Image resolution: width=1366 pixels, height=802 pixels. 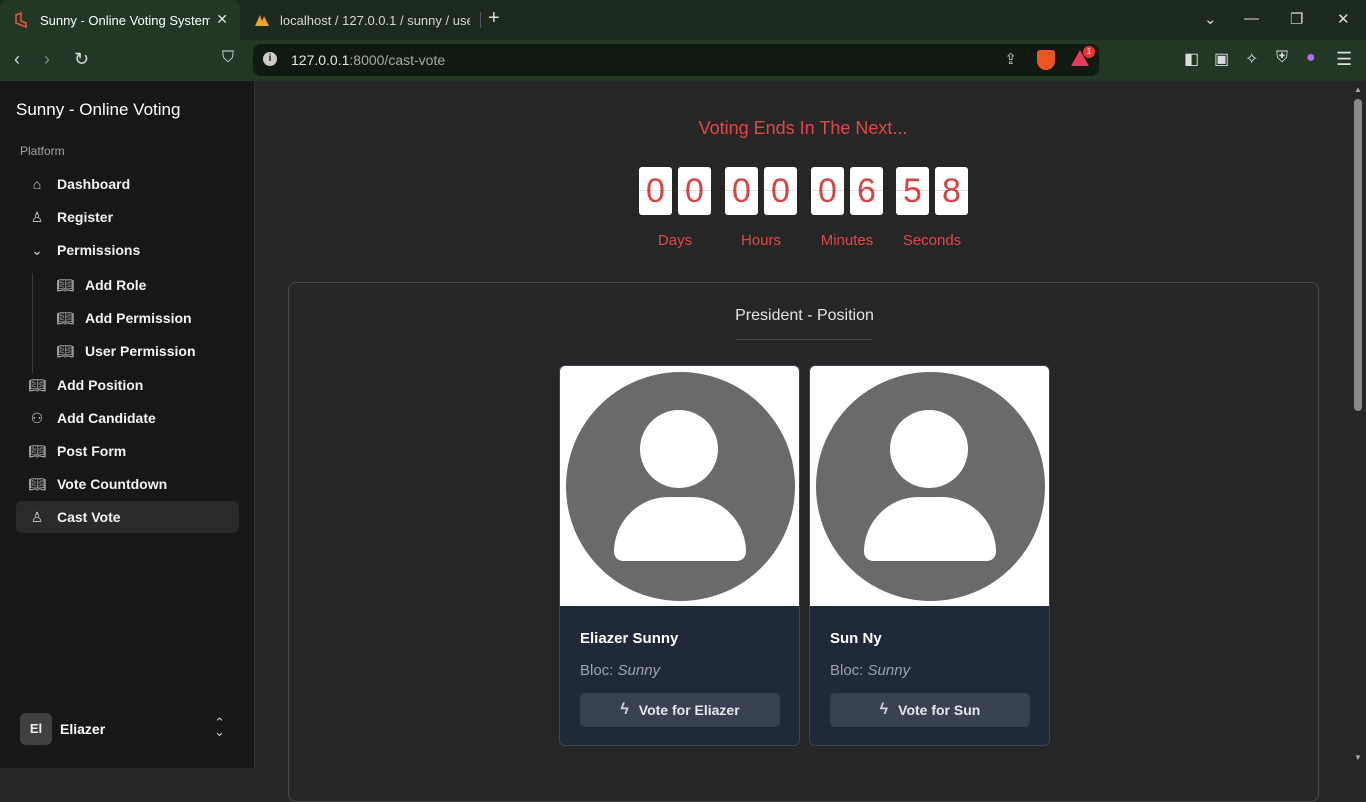 I want to click on site-info-icon: i, so click(x=270, y=59).